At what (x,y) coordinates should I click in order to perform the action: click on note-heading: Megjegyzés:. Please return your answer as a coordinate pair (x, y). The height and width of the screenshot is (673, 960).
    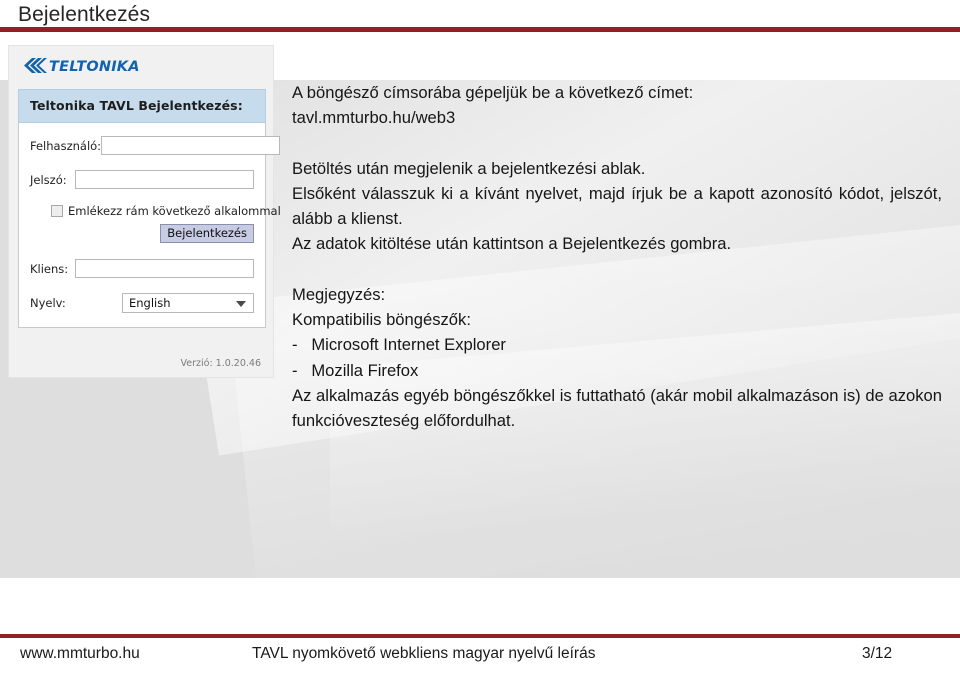
    Looking at the image, I should click on (339, 294).